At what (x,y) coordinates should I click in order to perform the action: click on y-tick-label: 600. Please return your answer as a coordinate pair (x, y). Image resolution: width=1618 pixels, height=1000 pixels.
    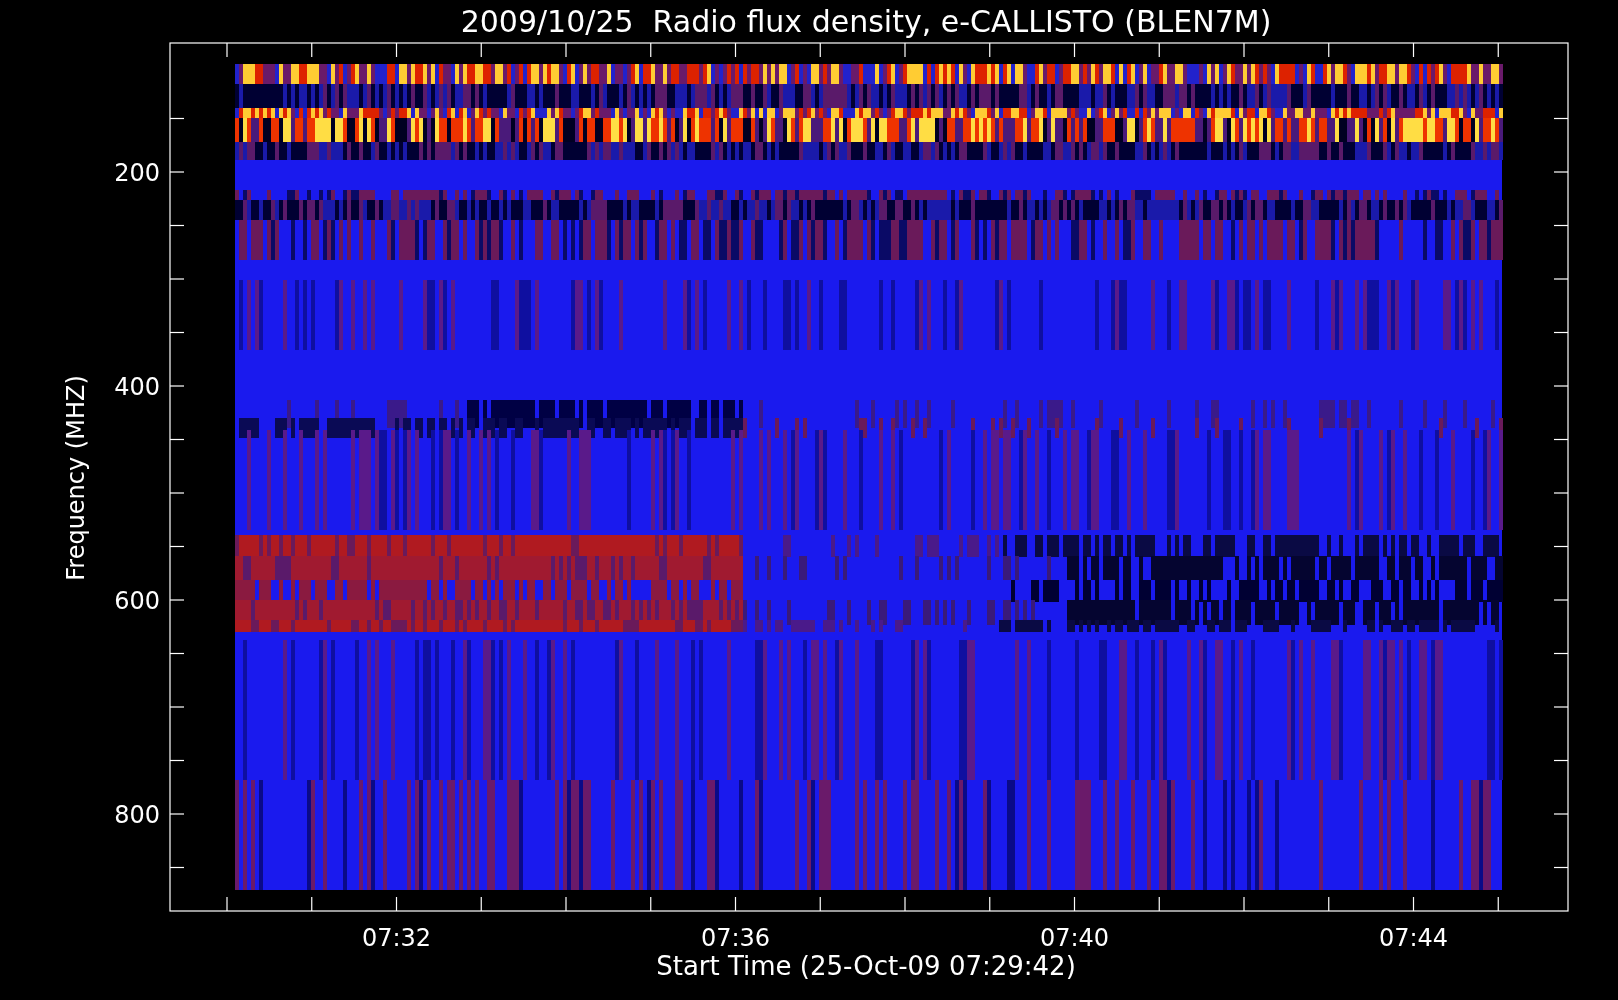
    Looking at the image, I should click on (137, 601).